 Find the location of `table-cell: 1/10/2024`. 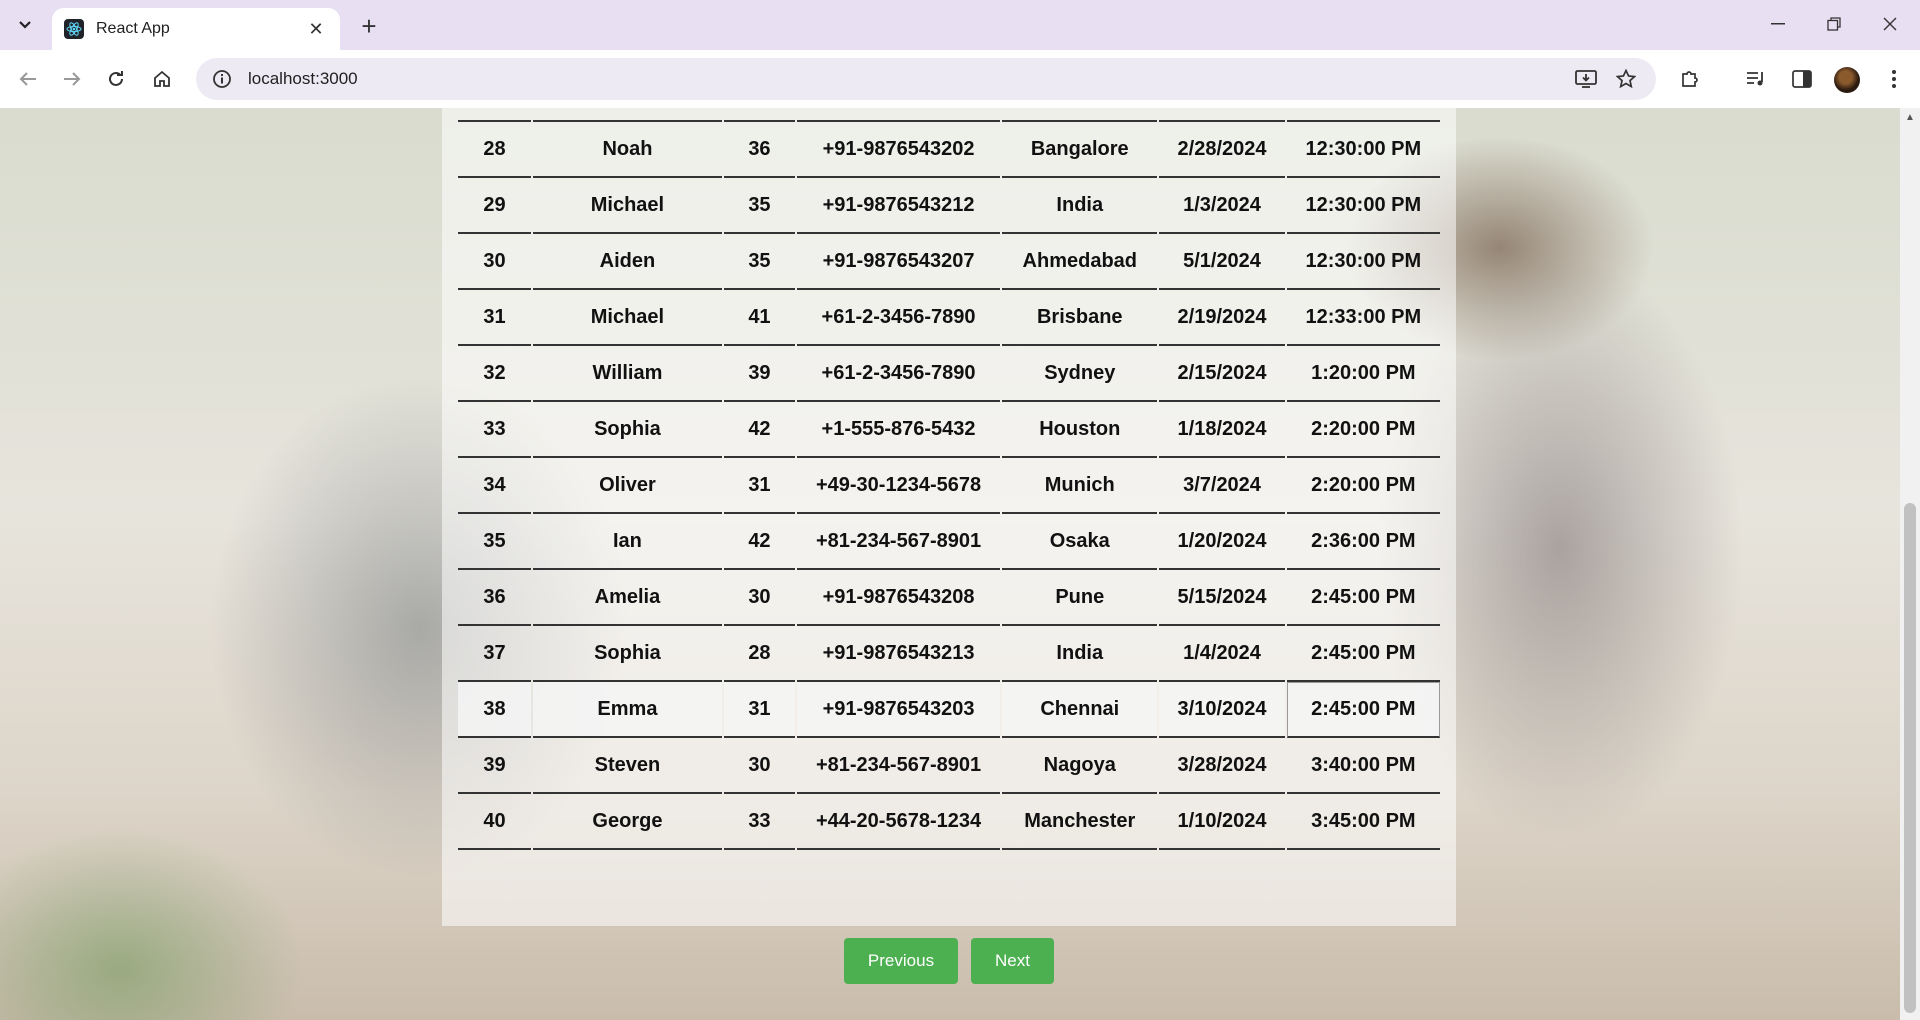

table-cell: 1/10/2024 is located at coordinates (1222, 822).